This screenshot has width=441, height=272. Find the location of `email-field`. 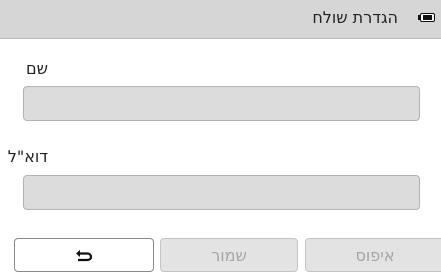

email-field is located at coordinates (221, 192).